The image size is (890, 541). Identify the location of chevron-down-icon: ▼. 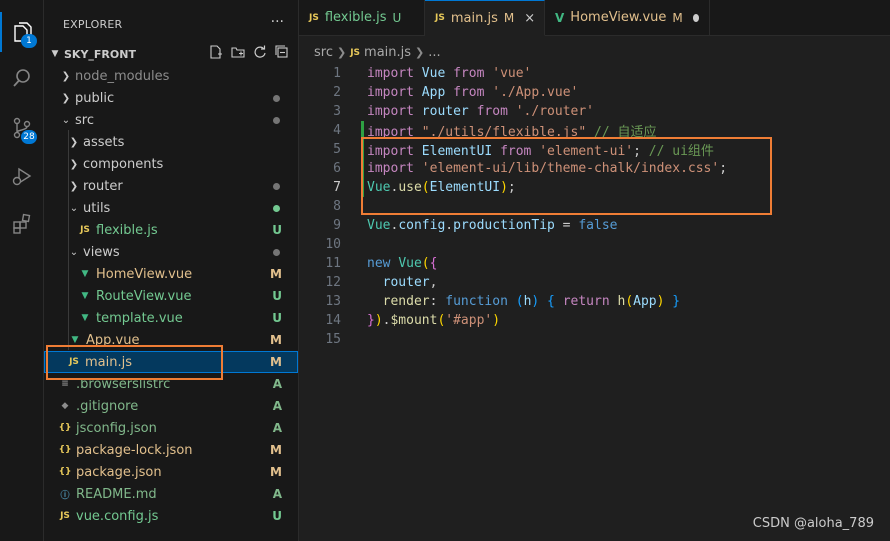
(55, 54).